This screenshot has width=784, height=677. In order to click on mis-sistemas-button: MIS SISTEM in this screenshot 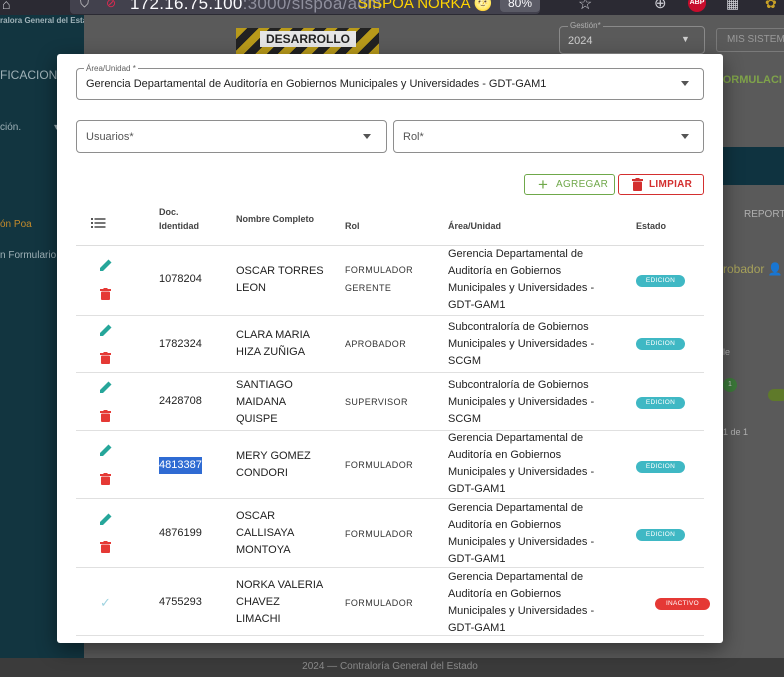, I will do `click(750, 40)`.